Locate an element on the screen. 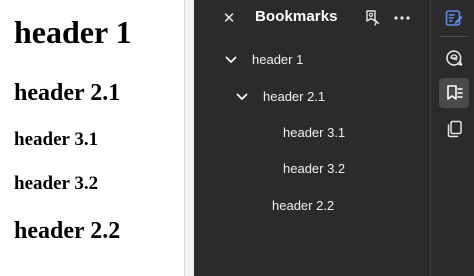 This screenshot has width=474, height=276. close-icon: ✕ is located at coordinates (229, 18).